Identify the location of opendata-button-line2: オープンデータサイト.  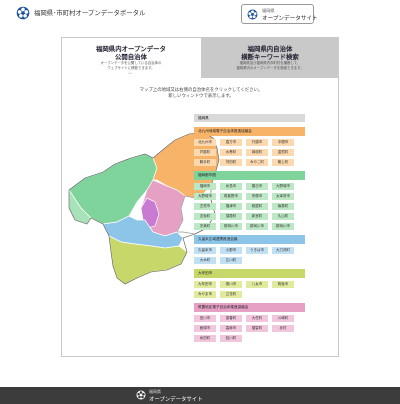
(290, 19).